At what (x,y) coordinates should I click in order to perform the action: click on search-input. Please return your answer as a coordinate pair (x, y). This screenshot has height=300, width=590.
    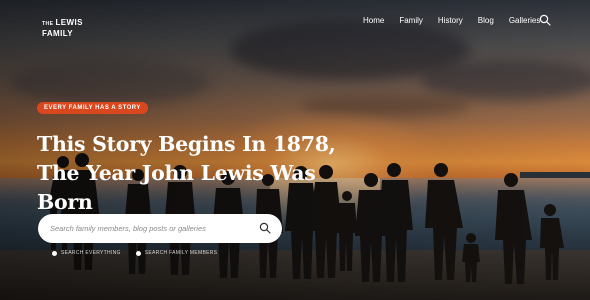
    Looking at the image, I should click on (150, 228).